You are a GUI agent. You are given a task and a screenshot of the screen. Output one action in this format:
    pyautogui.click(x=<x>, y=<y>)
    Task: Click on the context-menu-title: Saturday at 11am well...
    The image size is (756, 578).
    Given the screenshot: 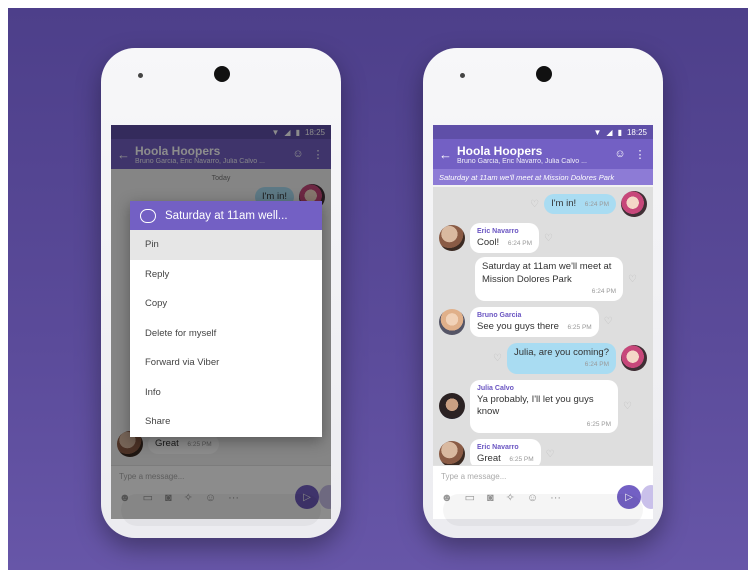 What is the action you would take?
    pyautogui.click(x=226, y=215)
    